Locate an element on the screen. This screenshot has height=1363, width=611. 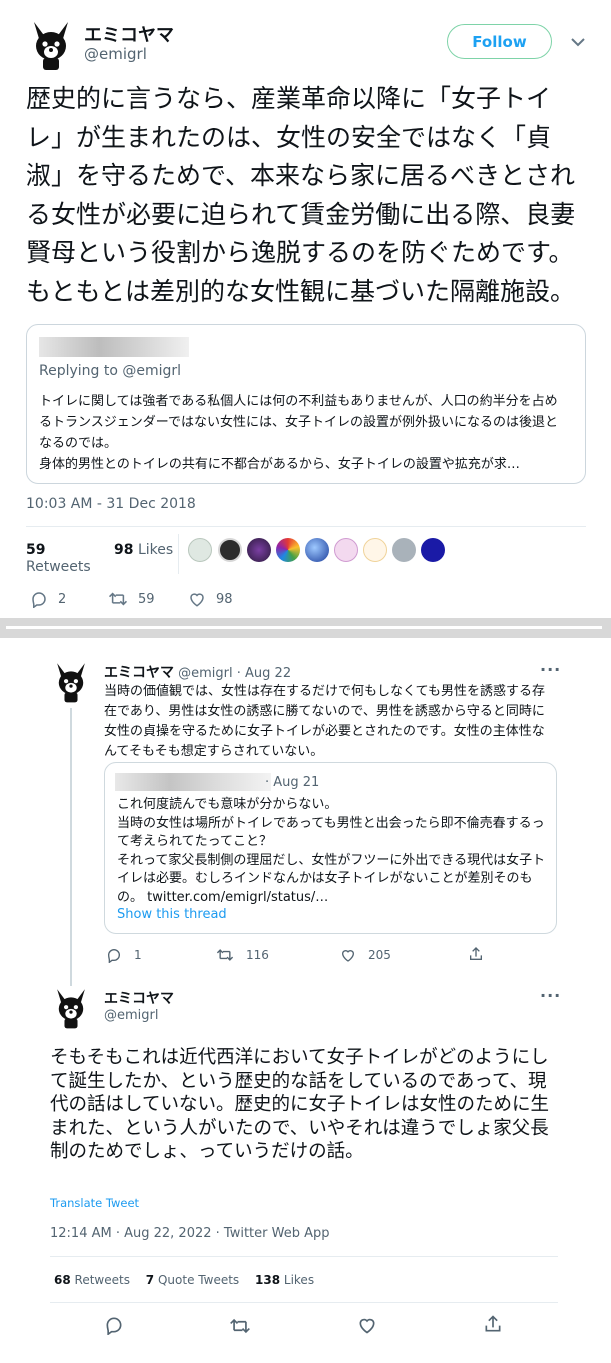
thread-line is located at coordinates (71, 847).